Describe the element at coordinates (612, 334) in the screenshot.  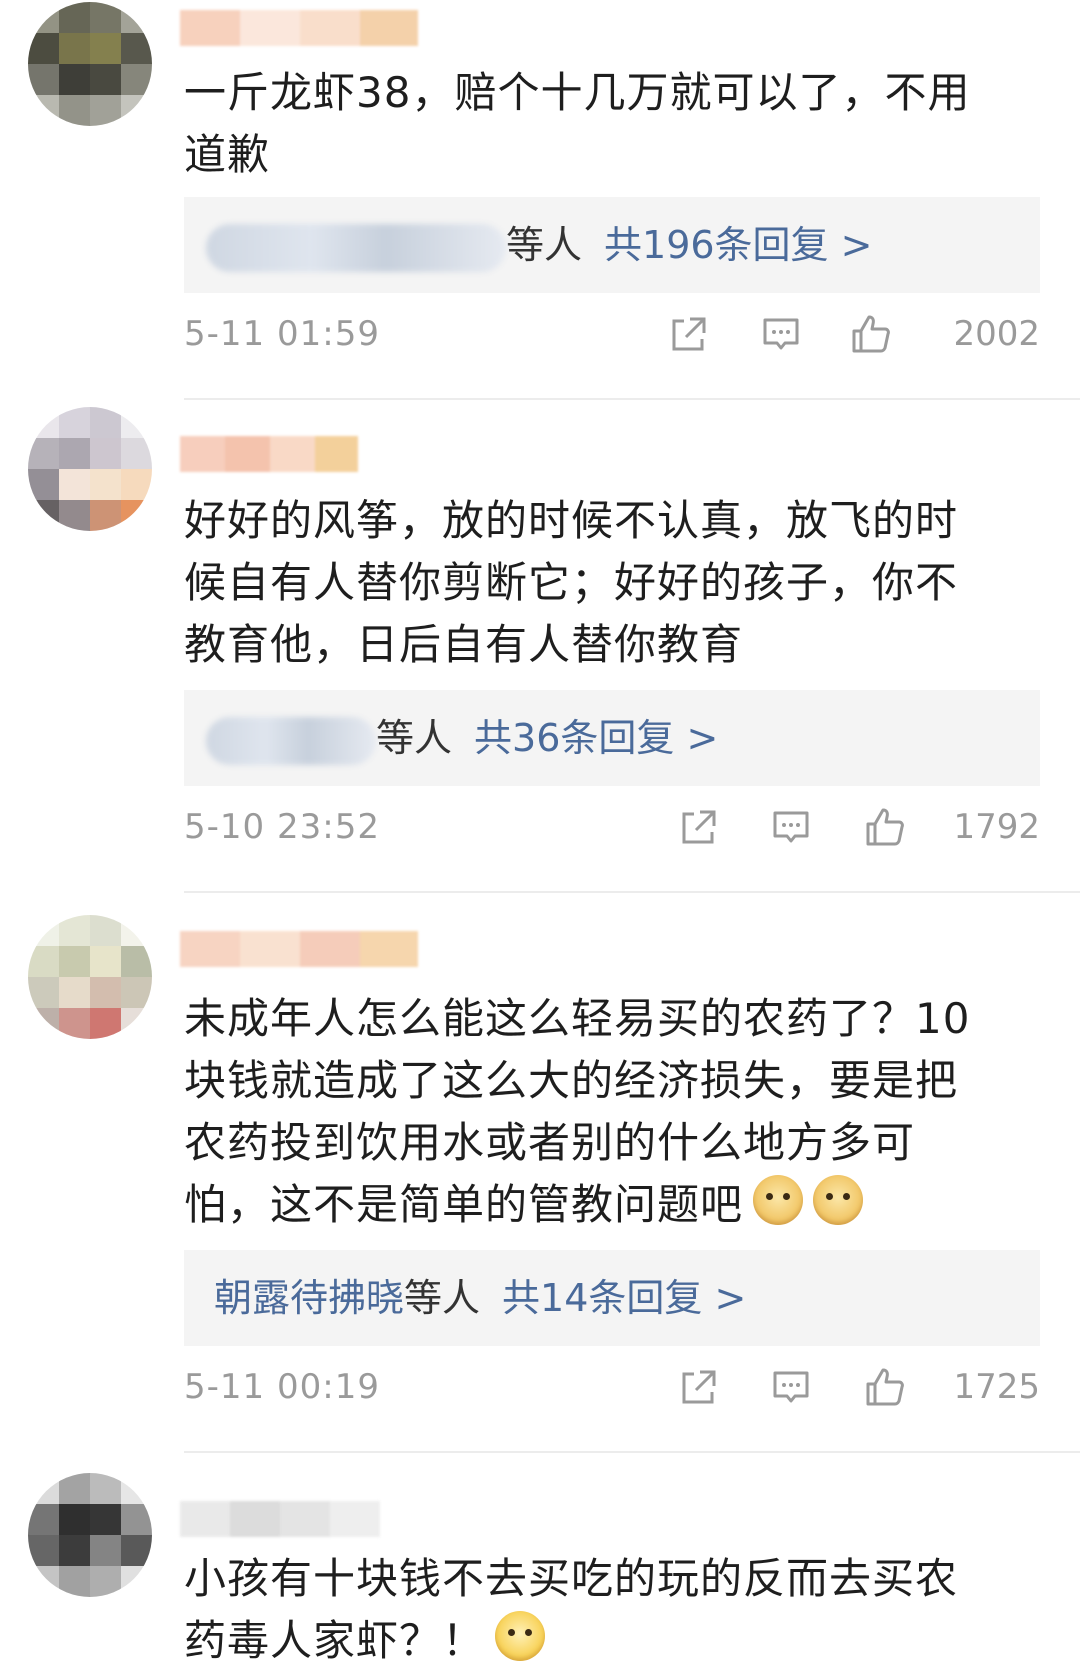
I see `comment-meta: 5-11 01:59 2002` at that location.